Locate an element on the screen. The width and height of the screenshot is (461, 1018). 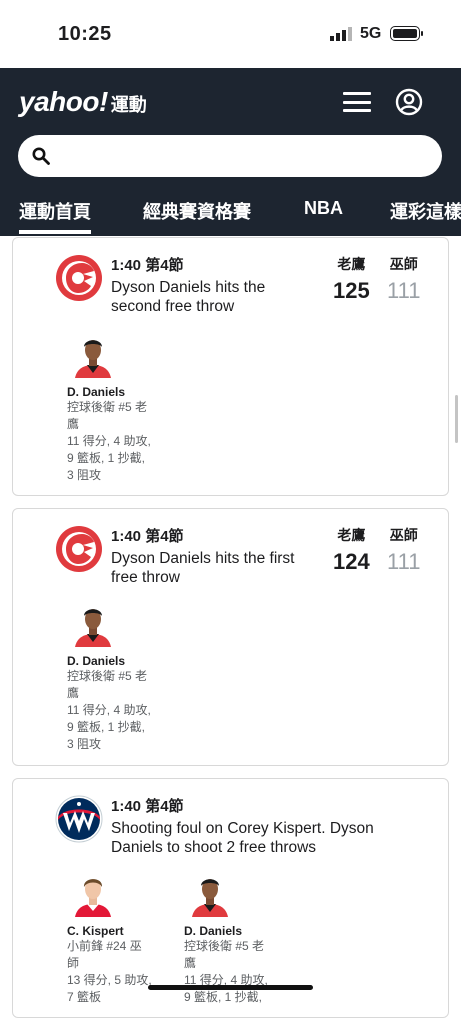
player-stats: 7 籃板 is located at coordinates (84, 997).